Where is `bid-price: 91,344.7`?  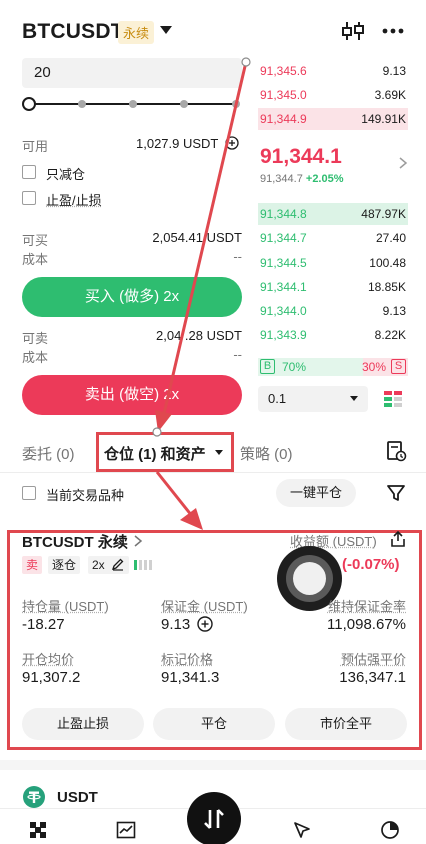 bid-price: 91,344.7 is located at coordinates (283, 238).